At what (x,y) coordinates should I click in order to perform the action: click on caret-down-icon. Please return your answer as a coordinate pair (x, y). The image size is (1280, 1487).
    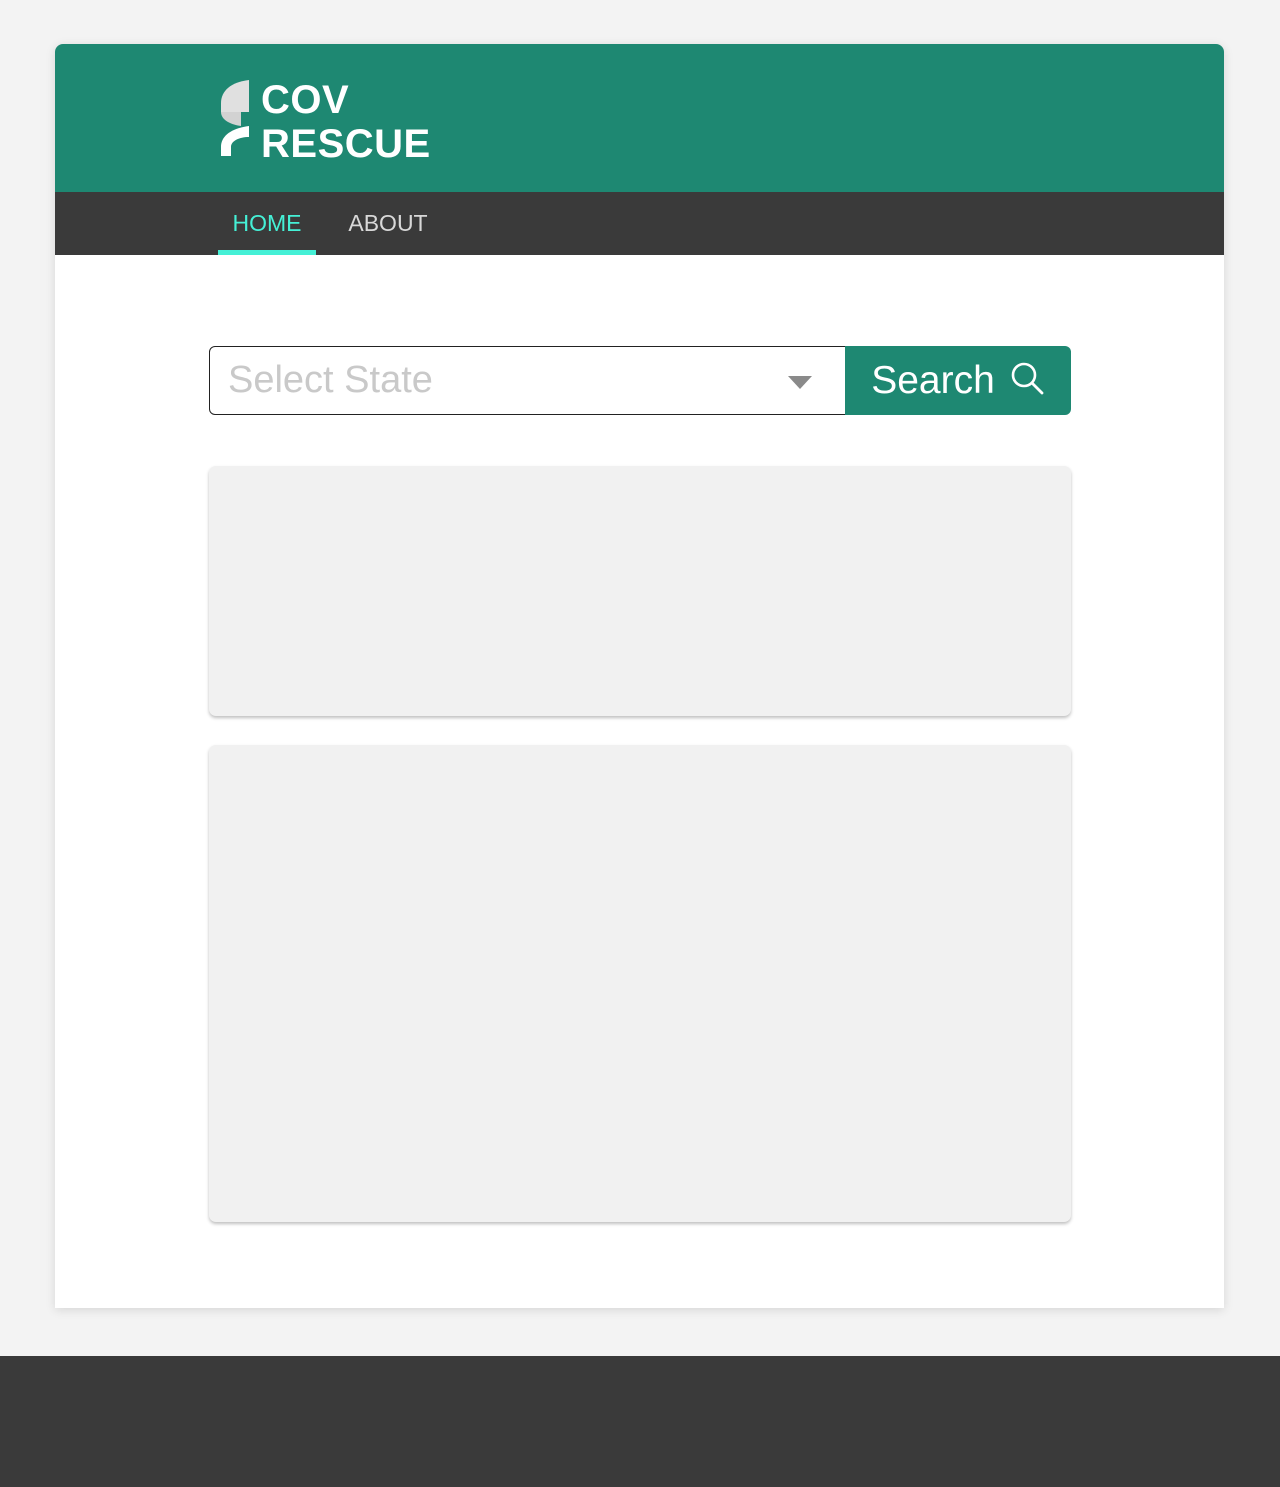
    Looking at the image, I should click on (800, 382).